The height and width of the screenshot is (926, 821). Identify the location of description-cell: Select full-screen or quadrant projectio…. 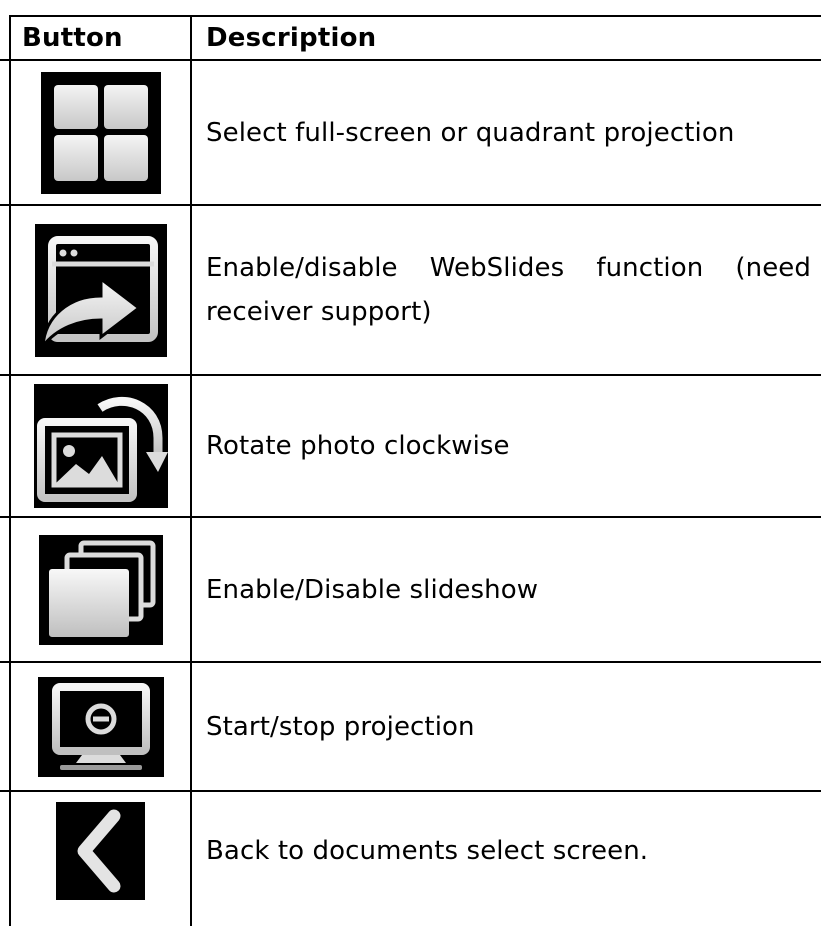
(470, 132).